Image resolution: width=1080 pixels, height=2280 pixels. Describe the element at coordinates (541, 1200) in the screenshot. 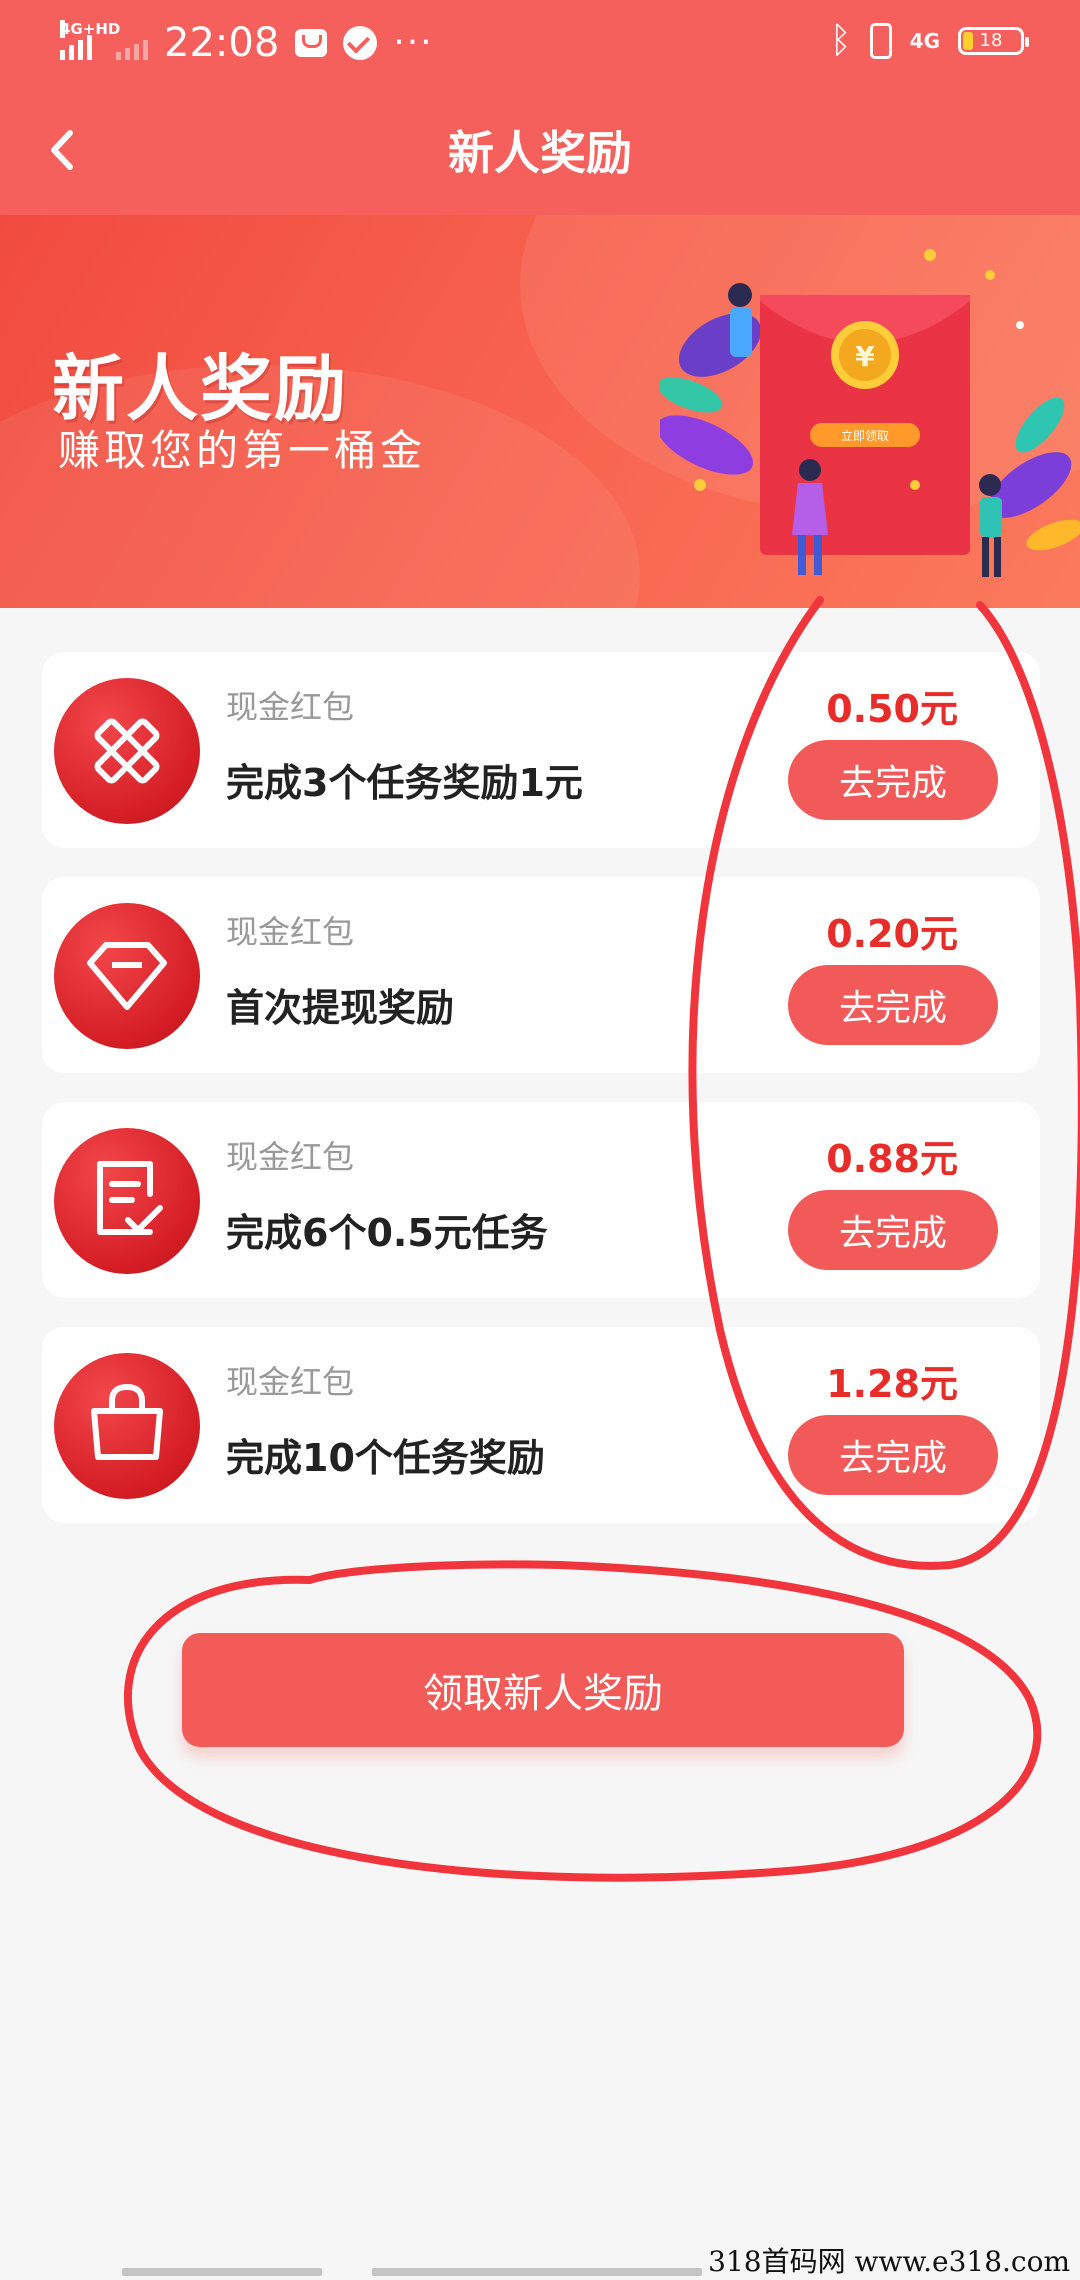

I see `task-card: 现金红包 完成6个0.5元任务 0.88元 去完成` at that location.